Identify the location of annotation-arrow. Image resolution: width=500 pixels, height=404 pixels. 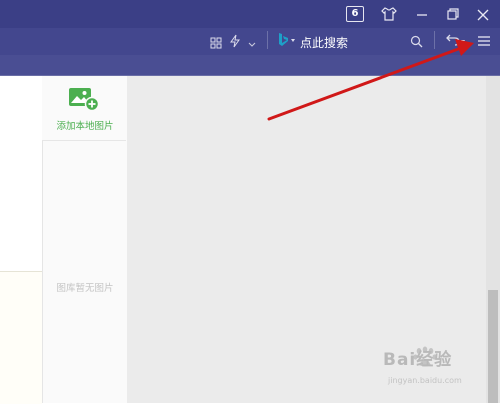
(370, 80).